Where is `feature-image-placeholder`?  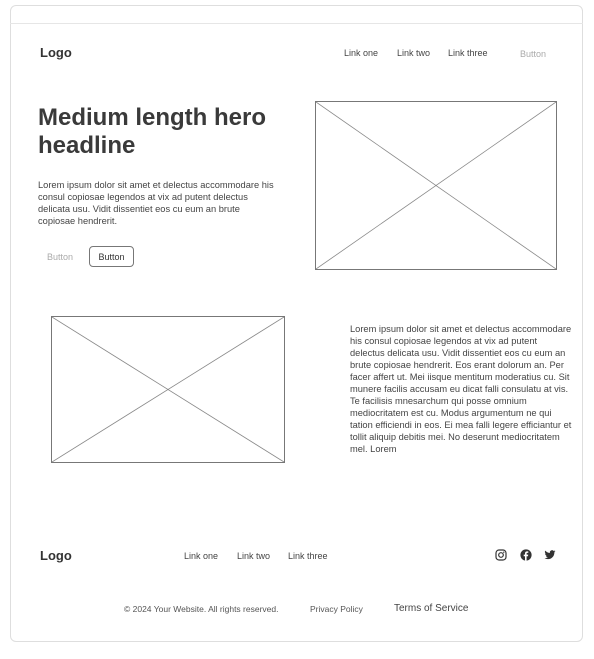 feature-image-placeholder is located at coordinates (168, 389).